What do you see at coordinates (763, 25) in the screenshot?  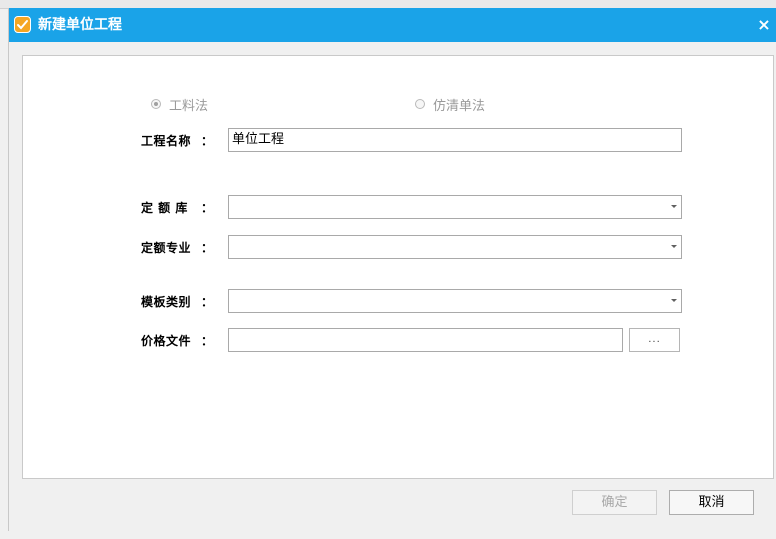 I see `close-icon: ×` at bounding box center [763, 25].